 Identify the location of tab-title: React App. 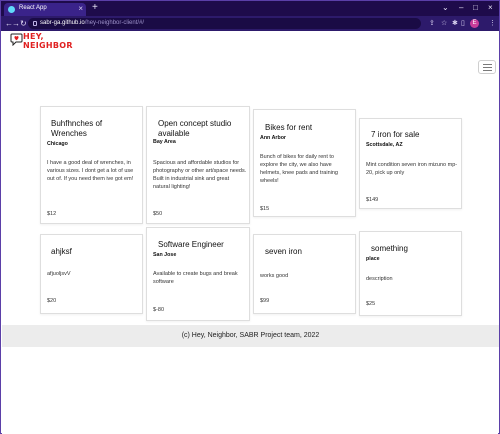
(33, 8).